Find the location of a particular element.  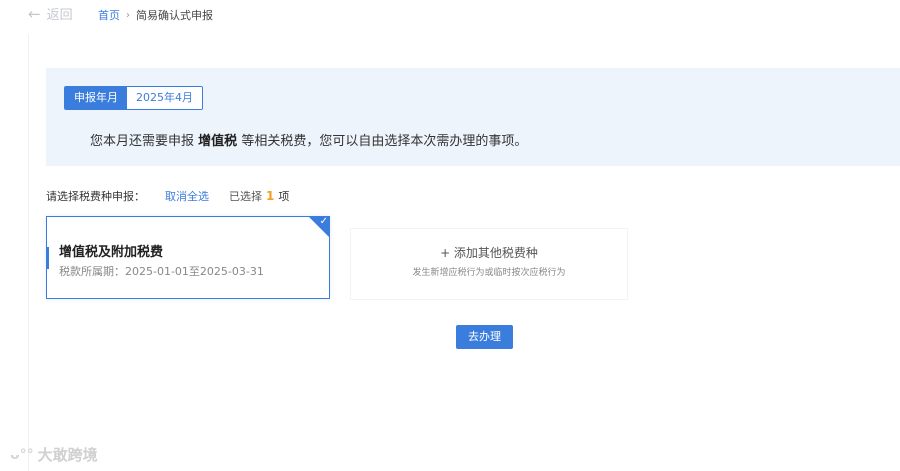

checkmark-icon: ✓ is located at coordinates (323, 221).